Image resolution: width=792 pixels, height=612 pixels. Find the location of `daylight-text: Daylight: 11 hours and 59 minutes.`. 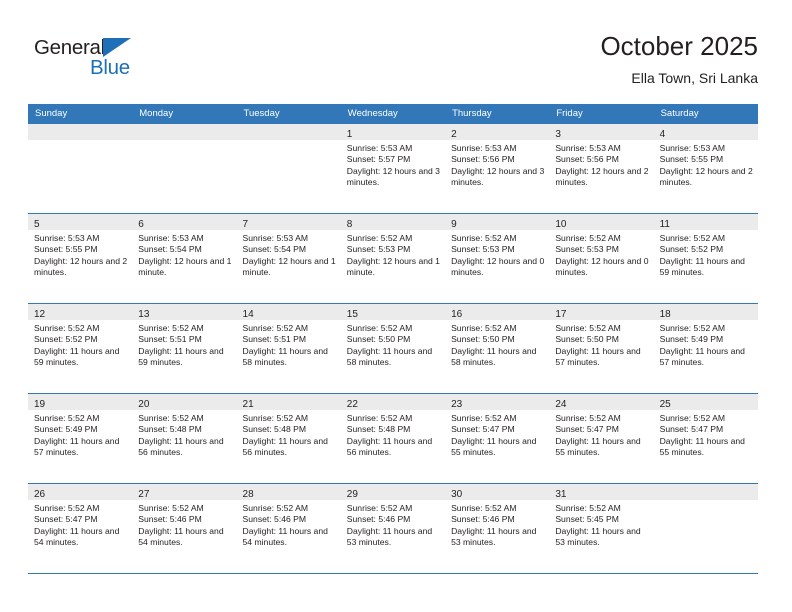

daylight-text: Daylight: 11 hours and 59 minutes. is located at coordinates (702, 266).